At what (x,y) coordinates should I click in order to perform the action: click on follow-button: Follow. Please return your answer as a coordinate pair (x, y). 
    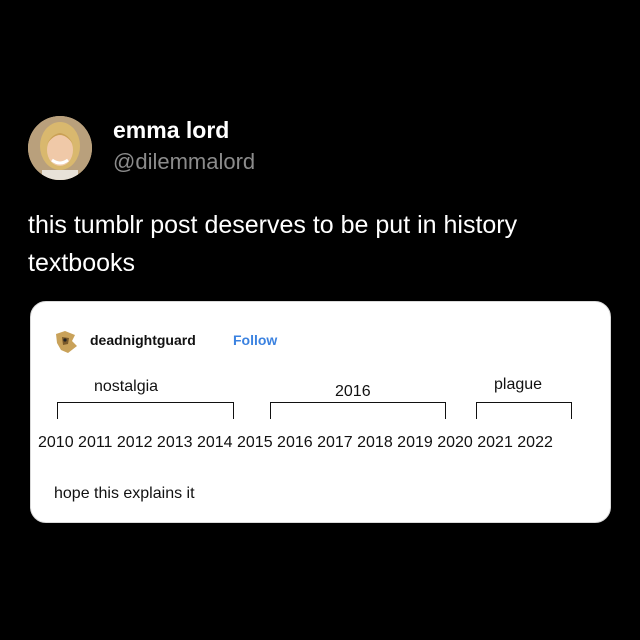
    Looking at the image, I should click on (255, 340).